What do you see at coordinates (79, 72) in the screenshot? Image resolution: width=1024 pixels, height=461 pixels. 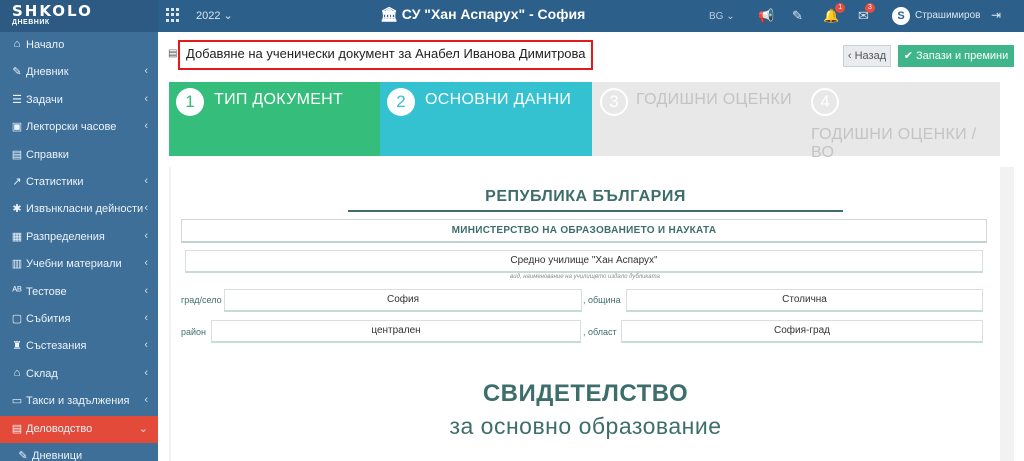 I see `sidebar-item: ✎ Дневник ‹` at bounding box center [79, 72].